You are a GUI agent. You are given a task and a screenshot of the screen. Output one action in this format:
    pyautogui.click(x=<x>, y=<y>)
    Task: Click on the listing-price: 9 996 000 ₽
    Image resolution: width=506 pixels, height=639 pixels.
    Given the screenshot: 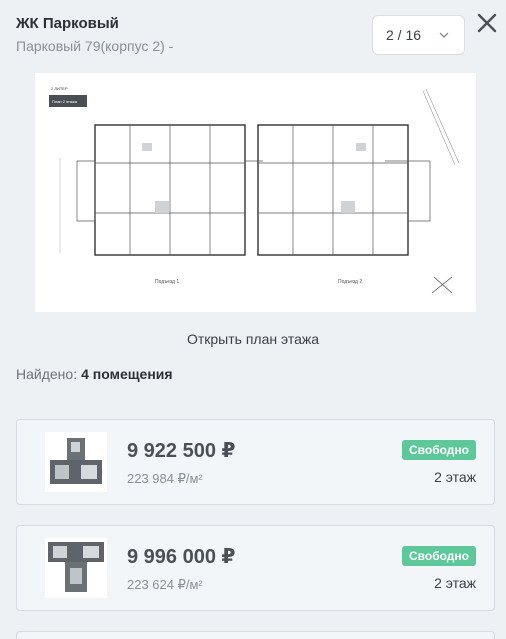 What is the action you would take?
    pyautogui.click(x=181, y=557)
    